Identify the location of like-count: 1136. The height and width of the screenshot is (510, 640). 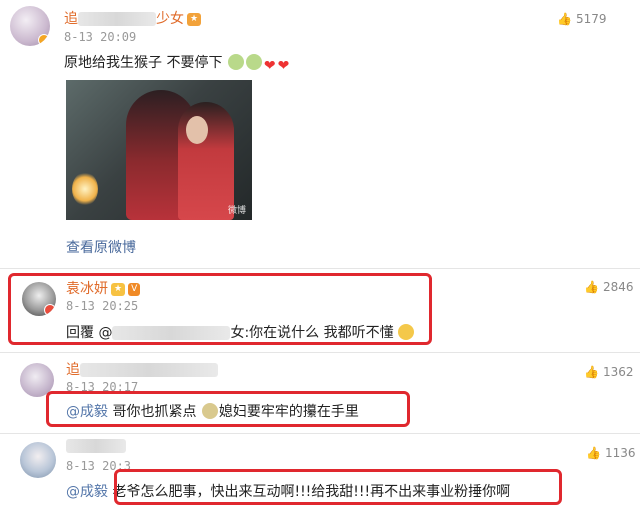
(620, 453).